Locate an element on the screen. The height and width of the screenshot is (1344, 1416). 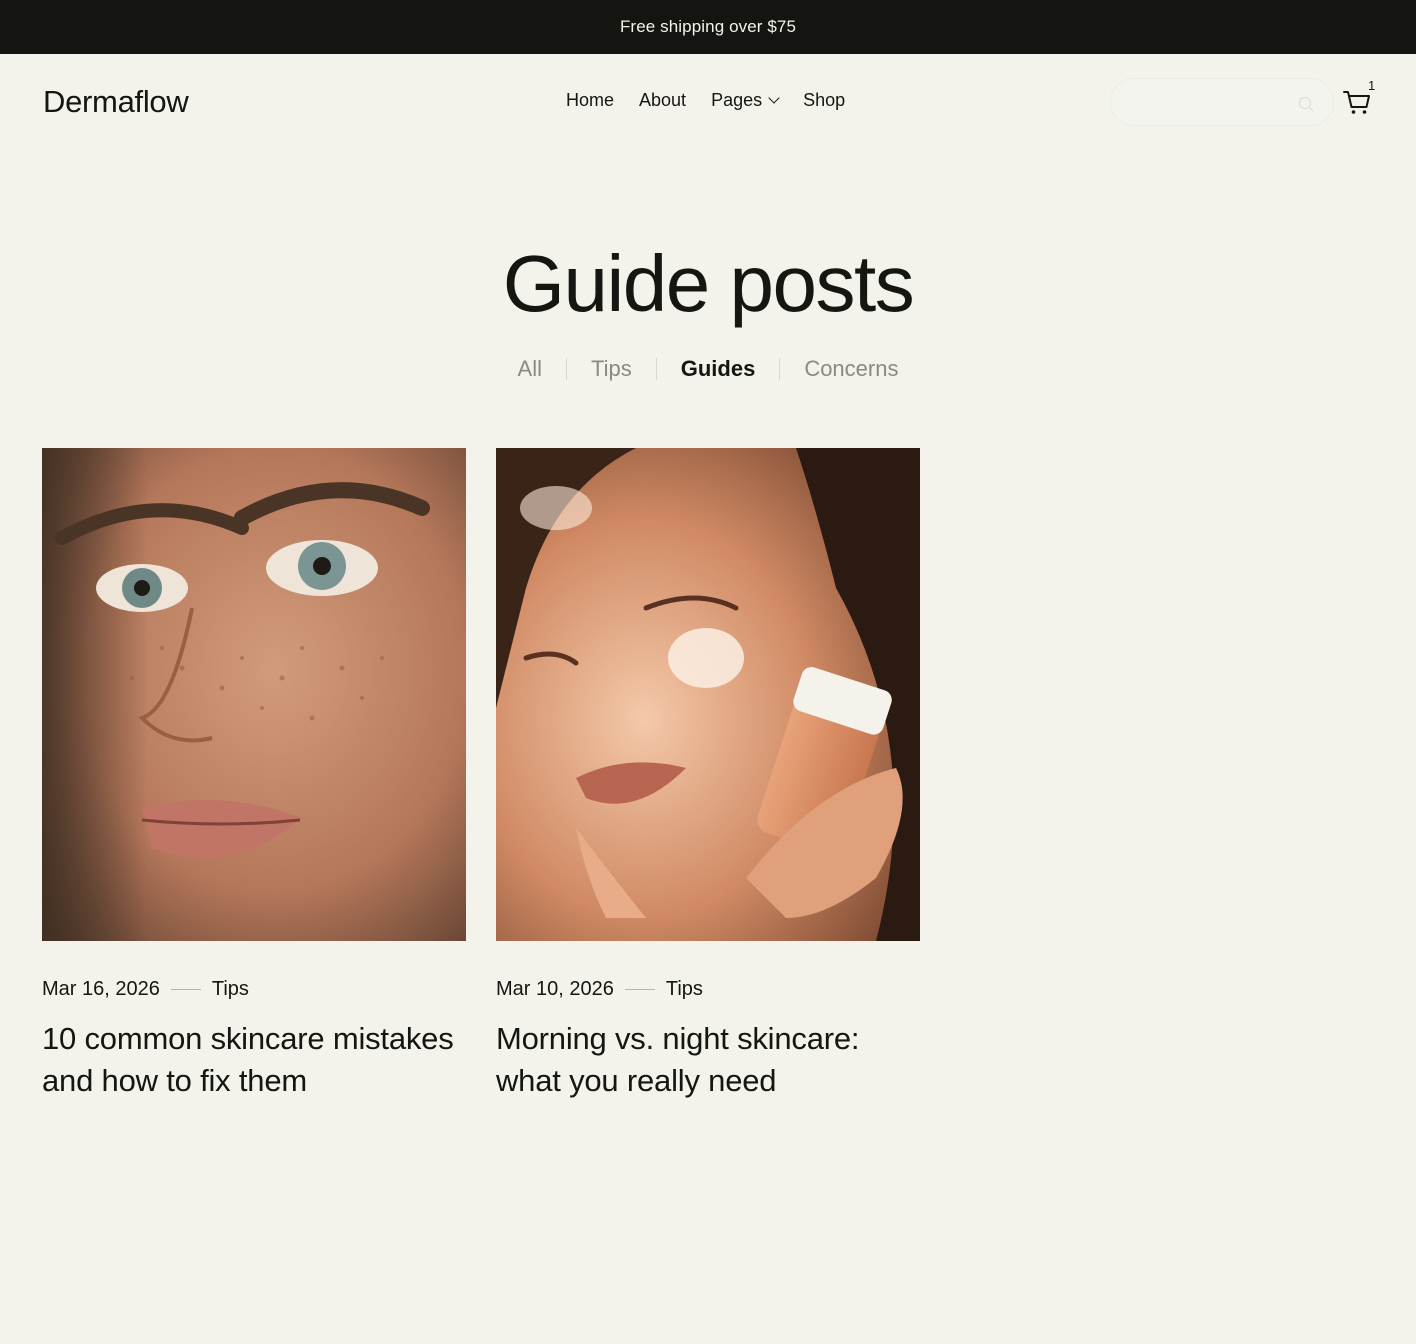
site-header: Dermaflow Home About Pages Shop is located at coordinates (708, 101).